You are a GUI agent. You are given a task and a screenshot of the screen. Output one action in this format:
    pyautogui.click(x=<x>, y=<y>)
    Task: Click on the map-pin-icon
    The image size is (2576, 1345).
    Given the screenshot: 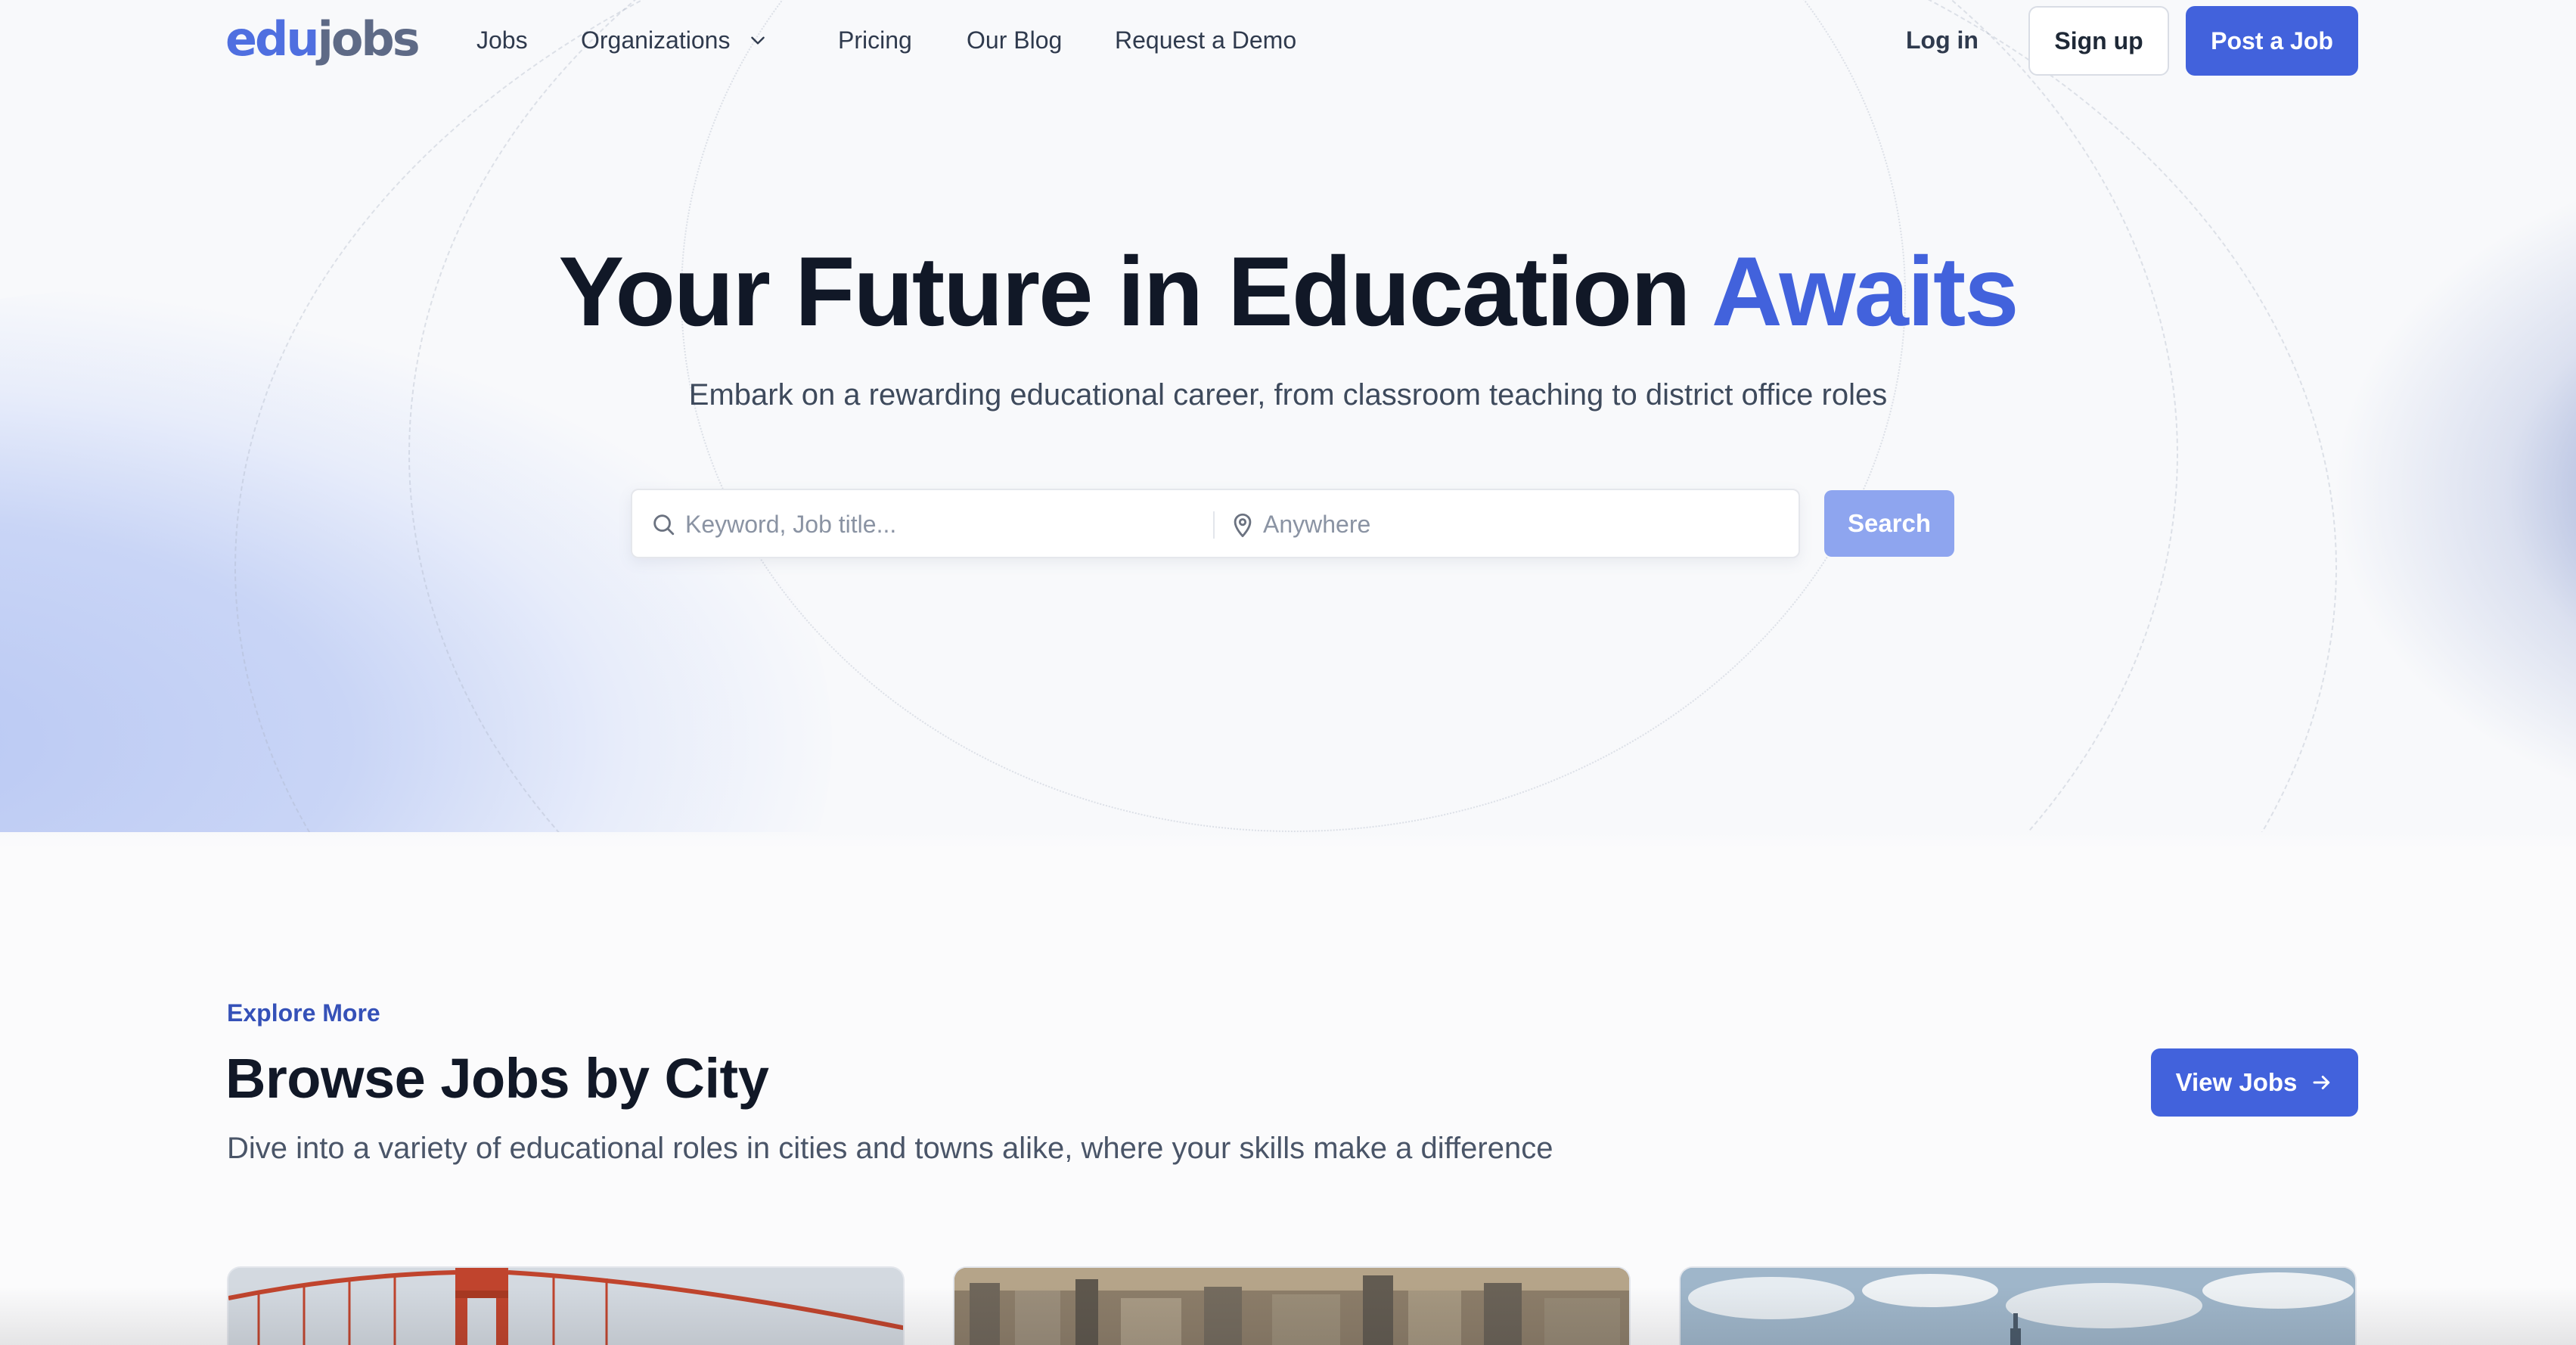 What is the action you would take?
    pyautogui.click(x=1243, y=525)
    